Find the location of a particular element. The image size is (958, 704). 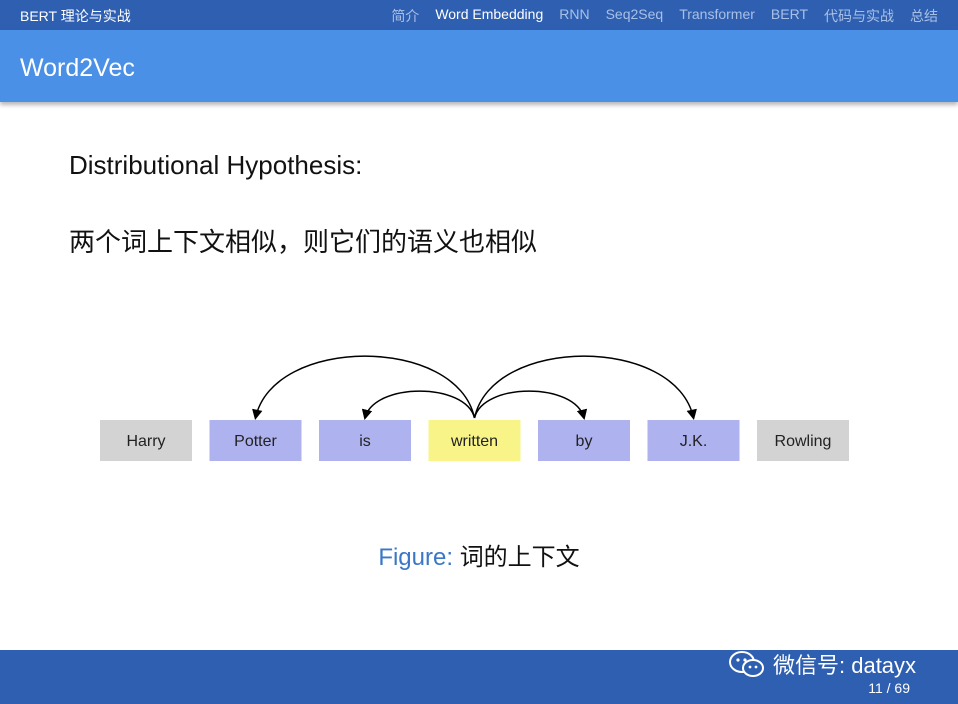

wechat-account: 微信号: datayx is located at coordinates (845, 665).